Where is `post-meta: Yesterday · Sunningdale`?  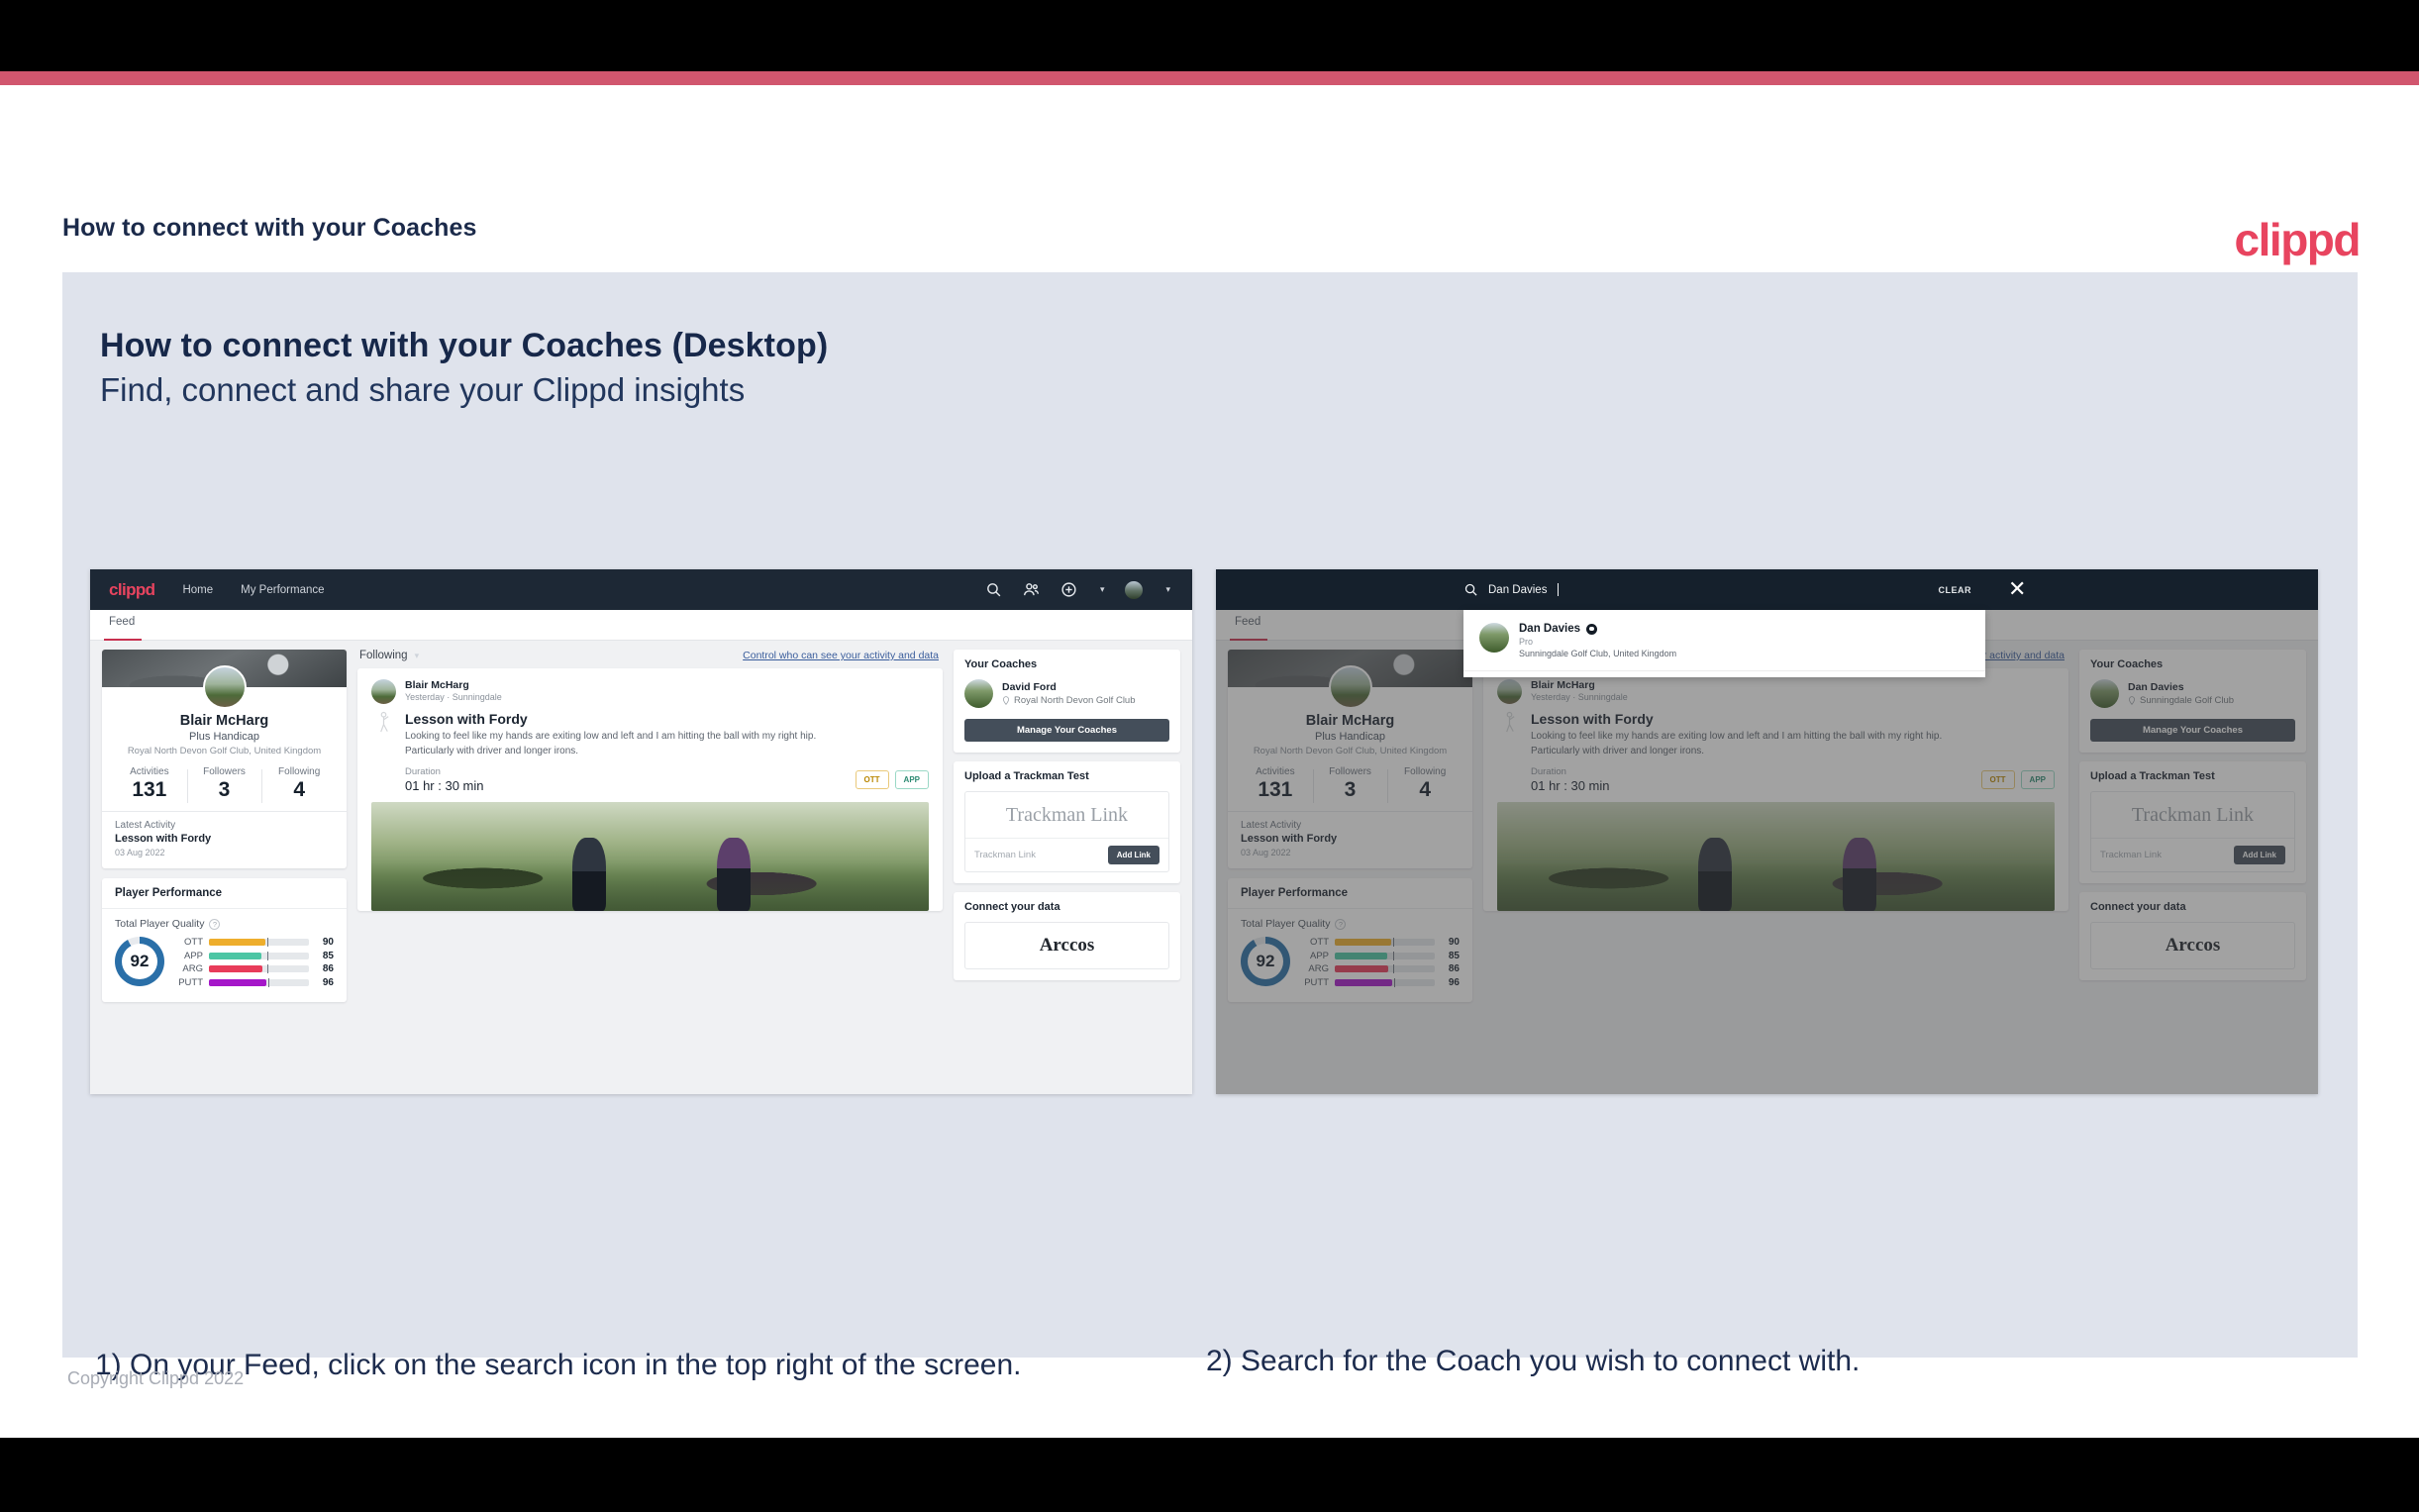 post-meta: Yesterday · Sunningdale is located at coordinates (453, 697).